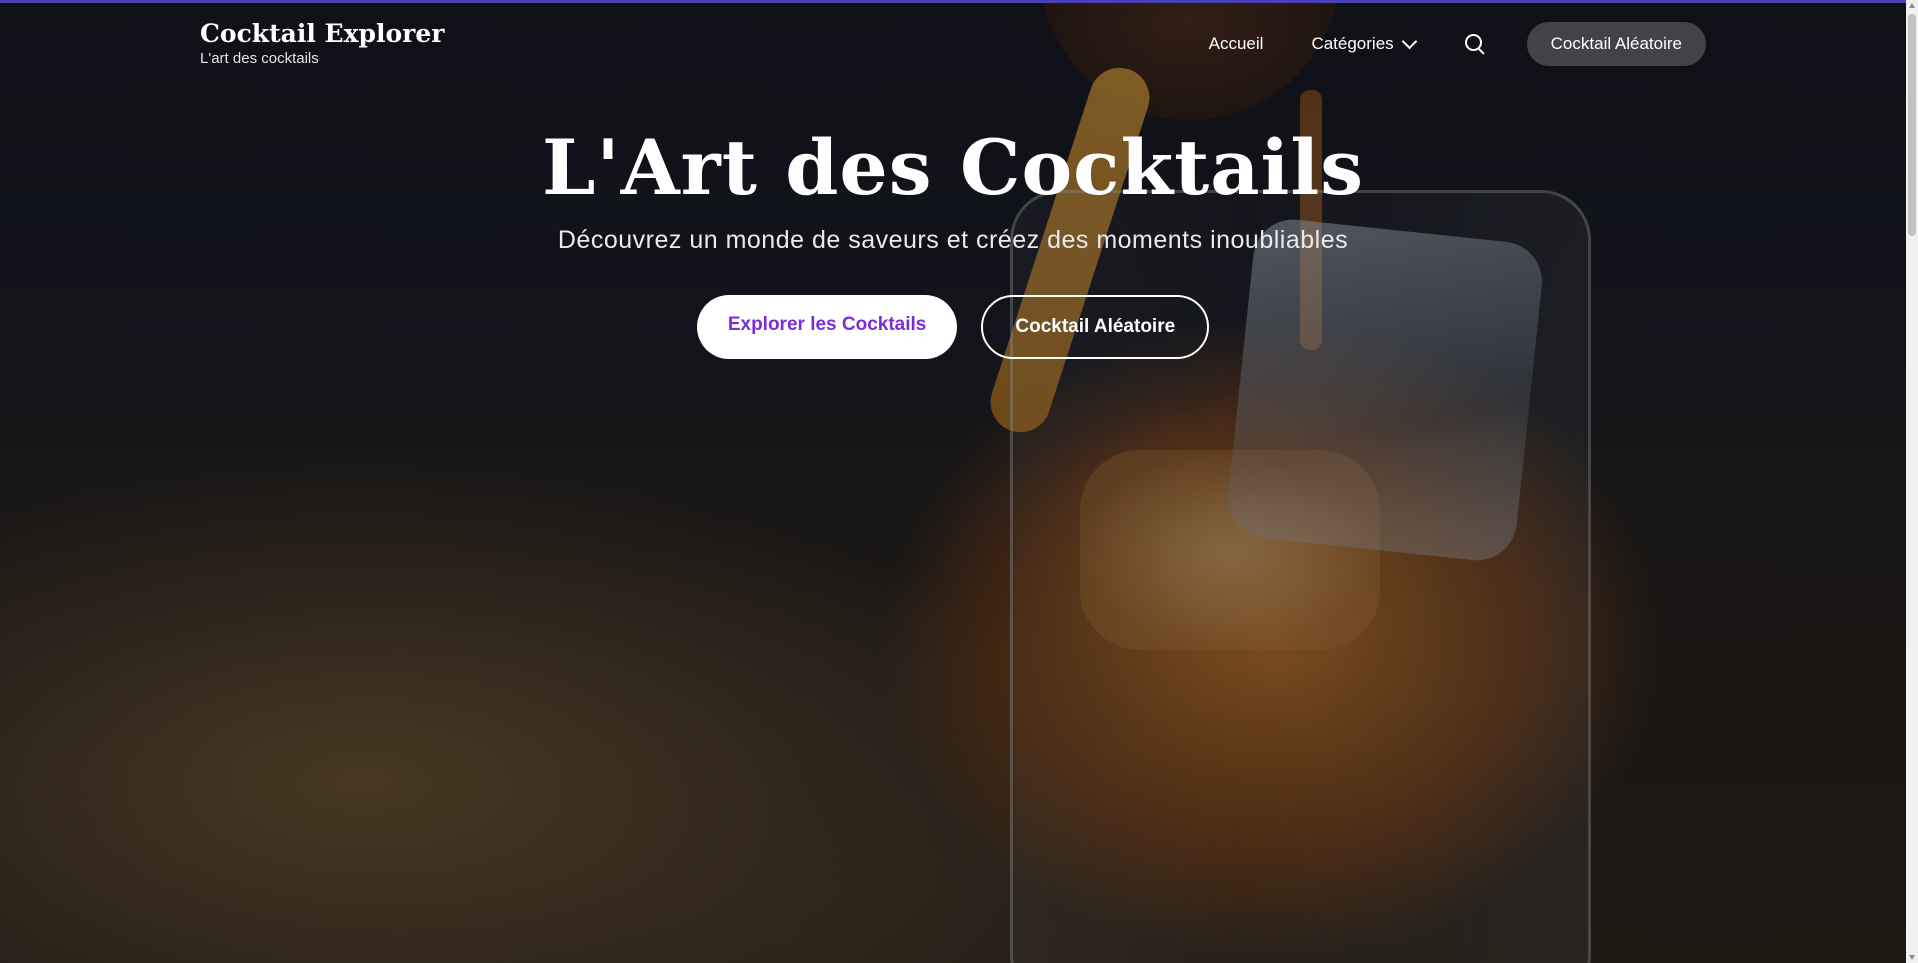 Image resolution: width=1918 pixels, height=963 pixels. What do you see at coordinates (1912, 957) in the screenshot?
I see `scroll-down-arrow-icon` at bounding box center [1912, 957].